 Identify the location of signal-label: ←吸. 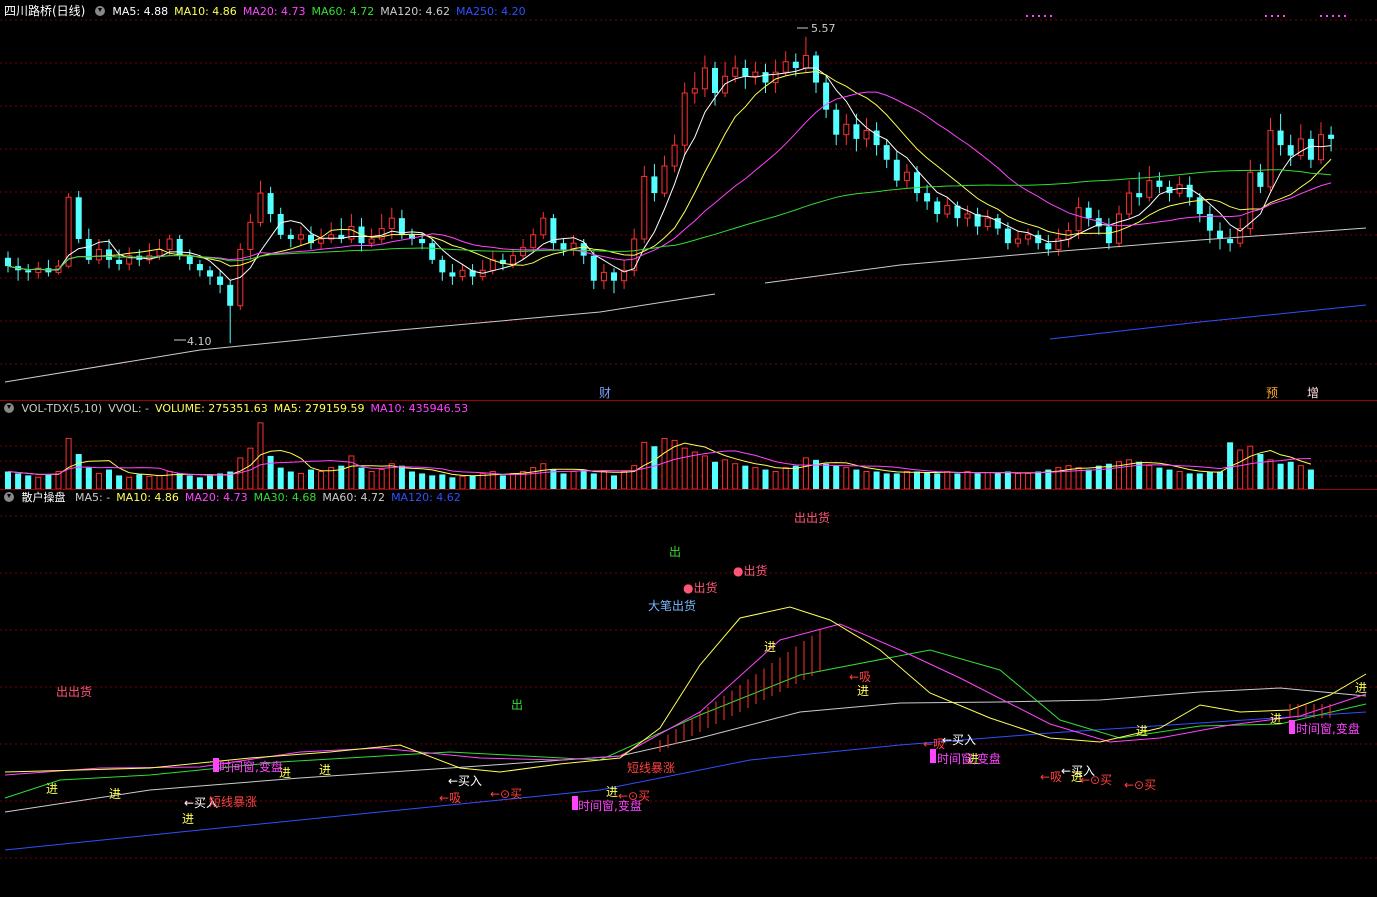
(1051, 777).